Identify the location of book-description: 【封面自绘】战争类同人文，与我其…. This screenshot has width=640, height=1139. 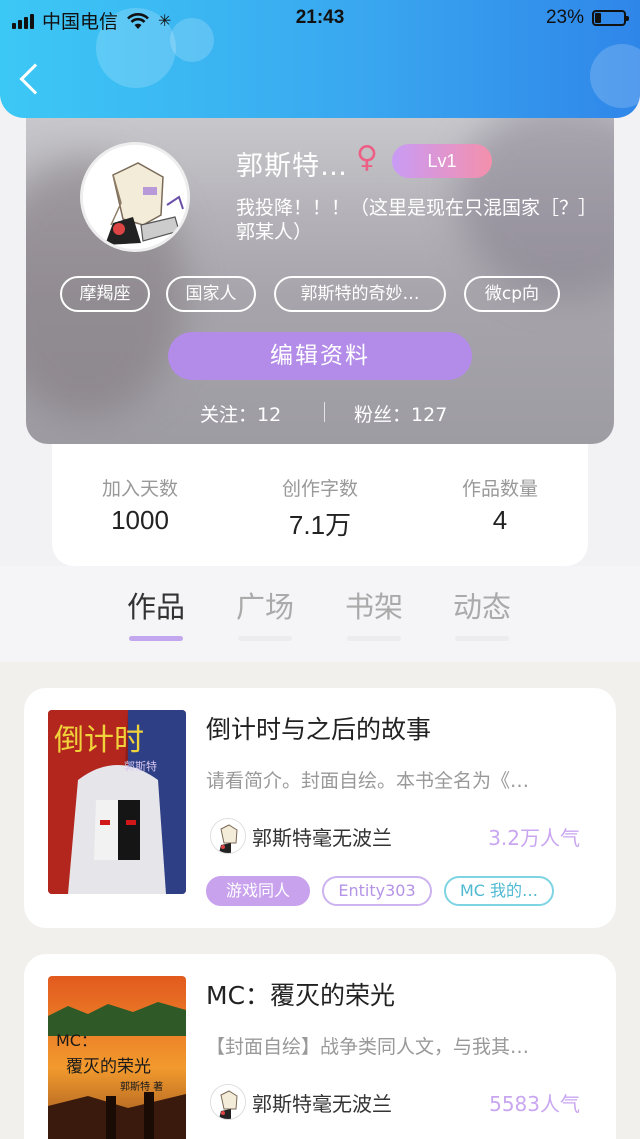
(368, 1047).